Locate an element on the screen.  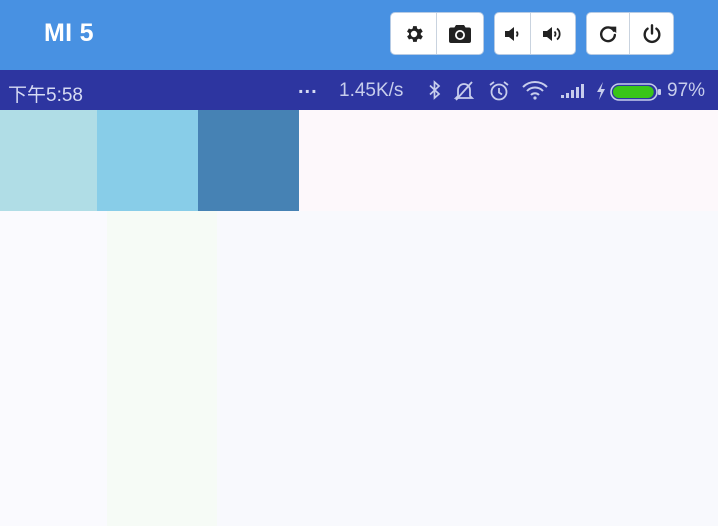
device-name: MI 5 is located at coordinates (69, 33).